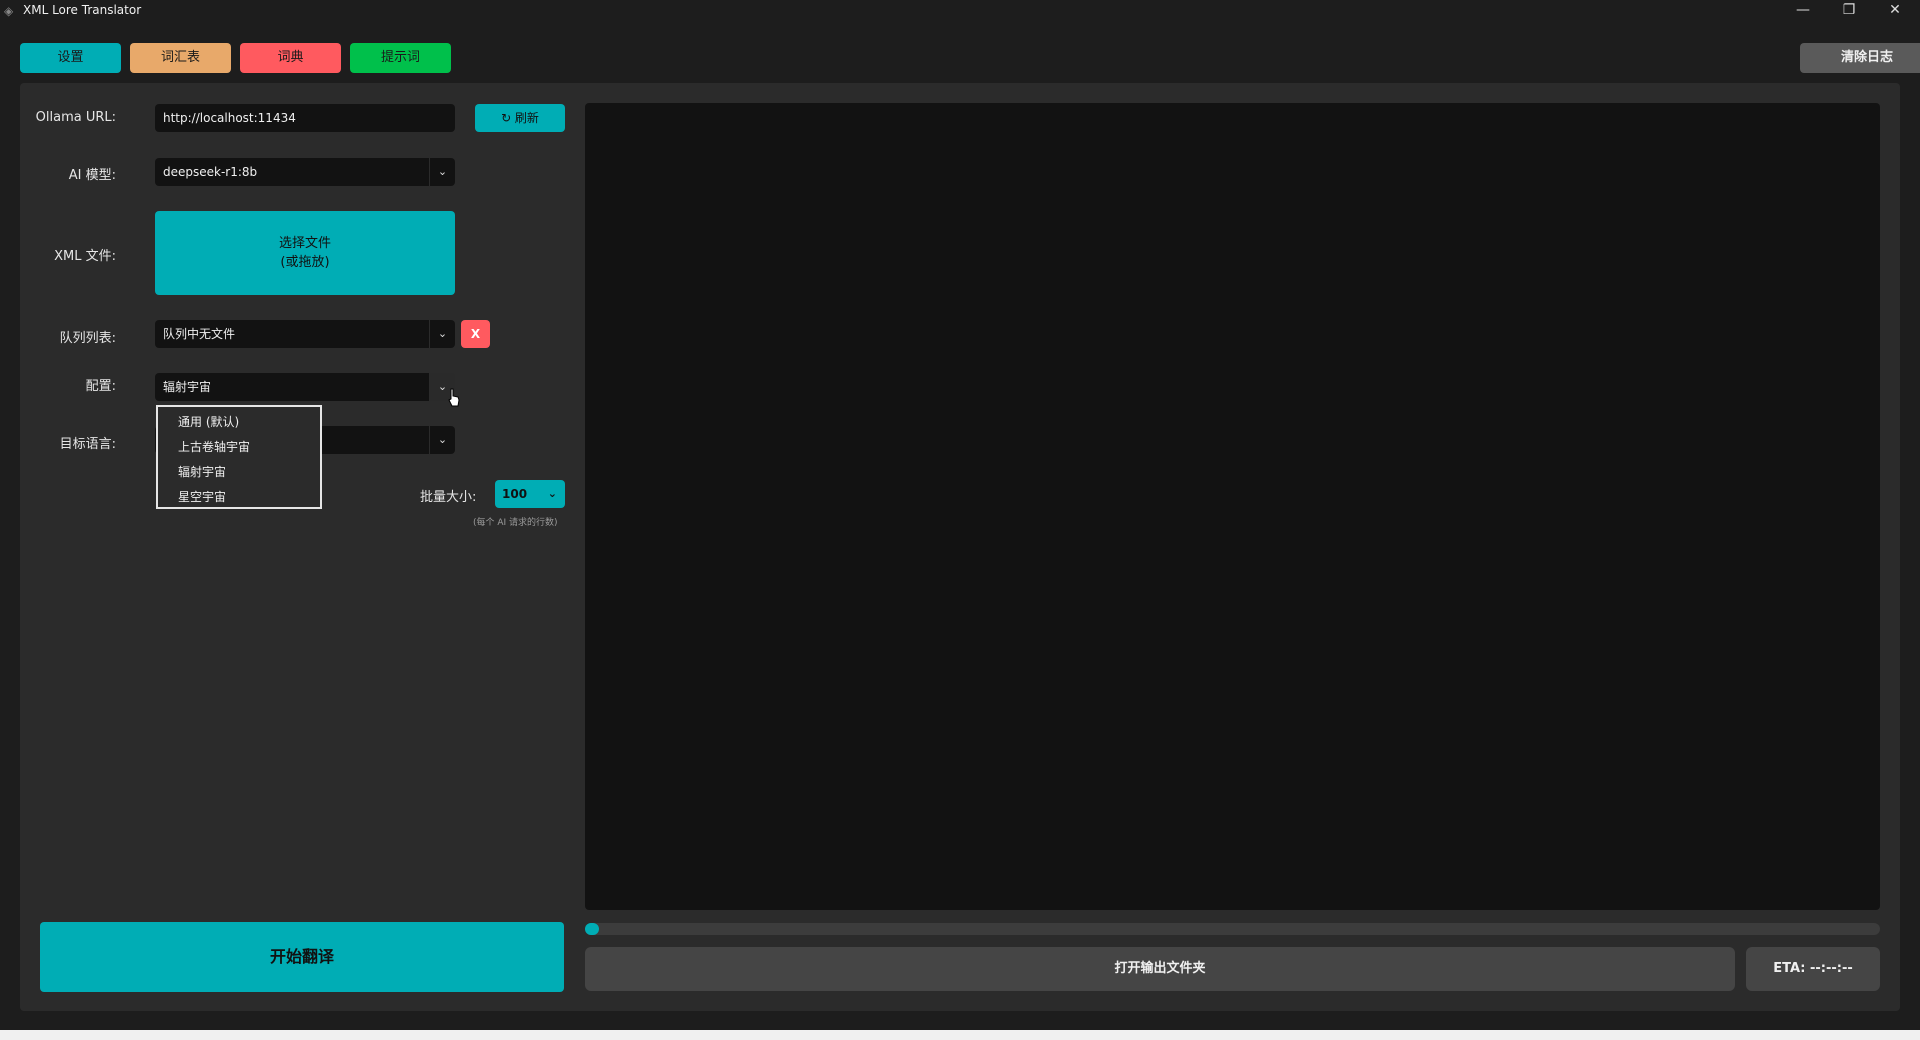 The width and height of the screenshot is (1920, 1040). What do you see at coordinates (520, 118) in the screenshot?
I see `refresh-button: ↻ 刷新` at bounding box center [520, 118].